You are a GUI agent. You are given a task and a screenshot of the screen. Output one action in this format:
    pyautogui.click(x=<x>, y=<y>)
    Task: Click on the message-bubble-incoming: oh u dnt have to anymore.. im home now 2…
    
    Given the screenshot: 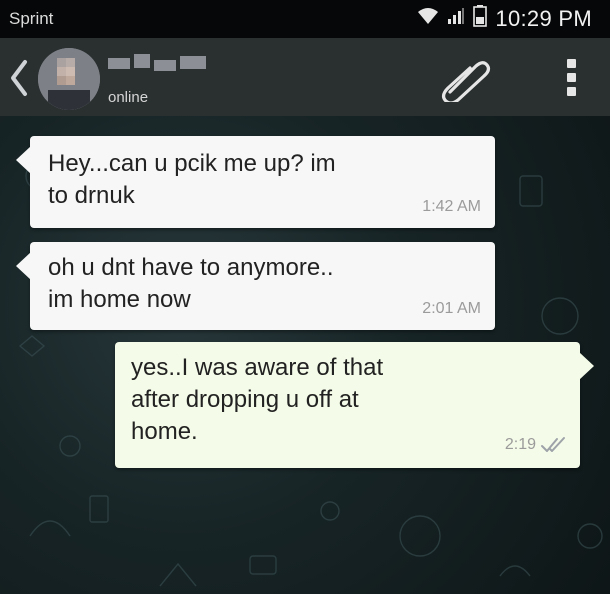 What is the action you would take?
    pyautogui.click(x=255, y=286)
    